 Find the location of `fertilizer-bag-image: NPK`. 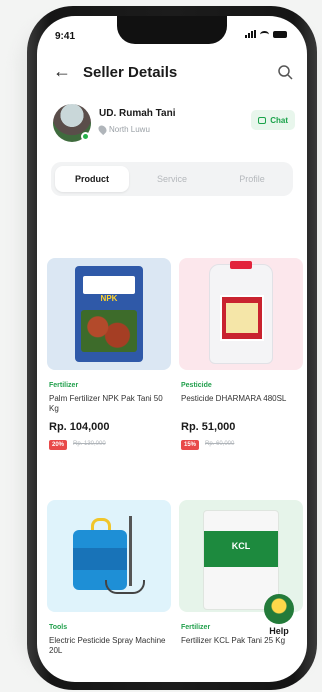

fertilizer-bag-image: NPK is located at coordinates (109, 314).